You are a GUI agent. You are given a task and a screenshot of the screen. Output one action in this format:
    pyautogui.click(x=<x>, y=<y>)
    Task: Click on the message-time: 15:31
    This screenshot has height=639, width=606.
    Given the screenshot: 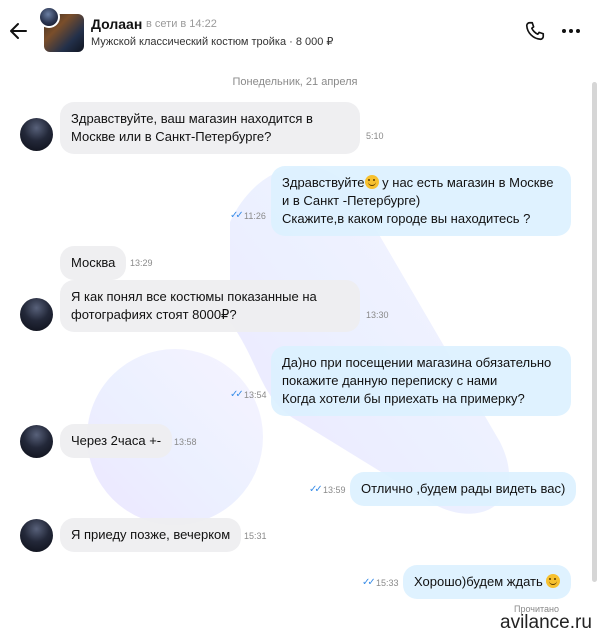 What is the action you would take?
    pyautogui.click(x=255, y=536)
    